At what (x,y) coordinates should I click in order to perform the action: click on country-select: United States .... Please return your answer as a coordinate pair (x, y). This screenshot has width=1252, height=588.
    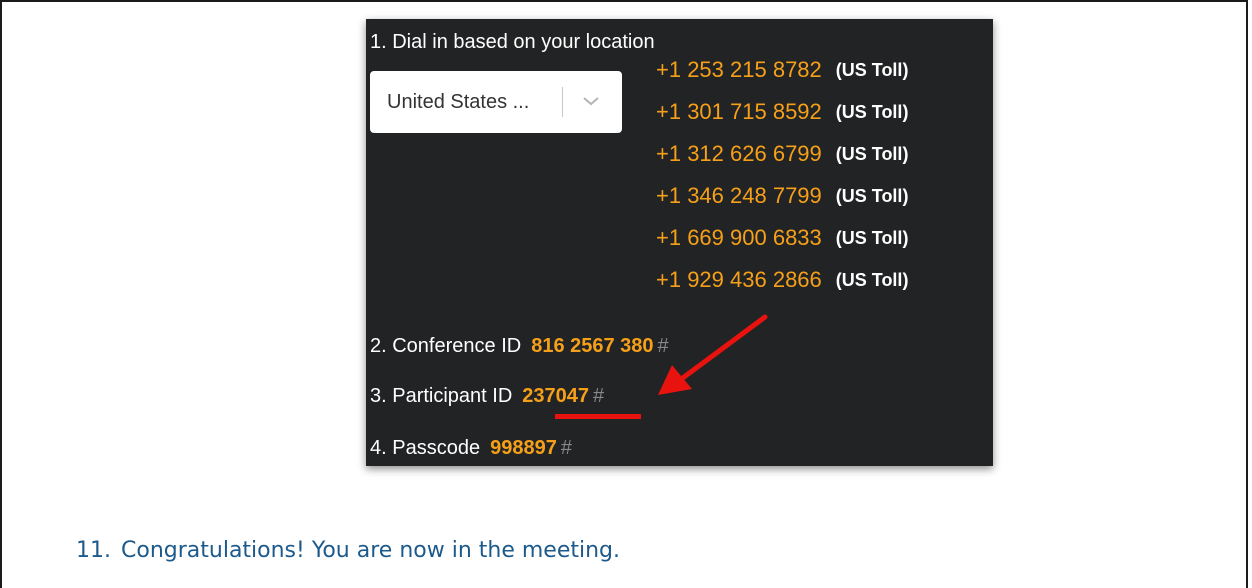
    Looking at the image, I should click on (496, 102).